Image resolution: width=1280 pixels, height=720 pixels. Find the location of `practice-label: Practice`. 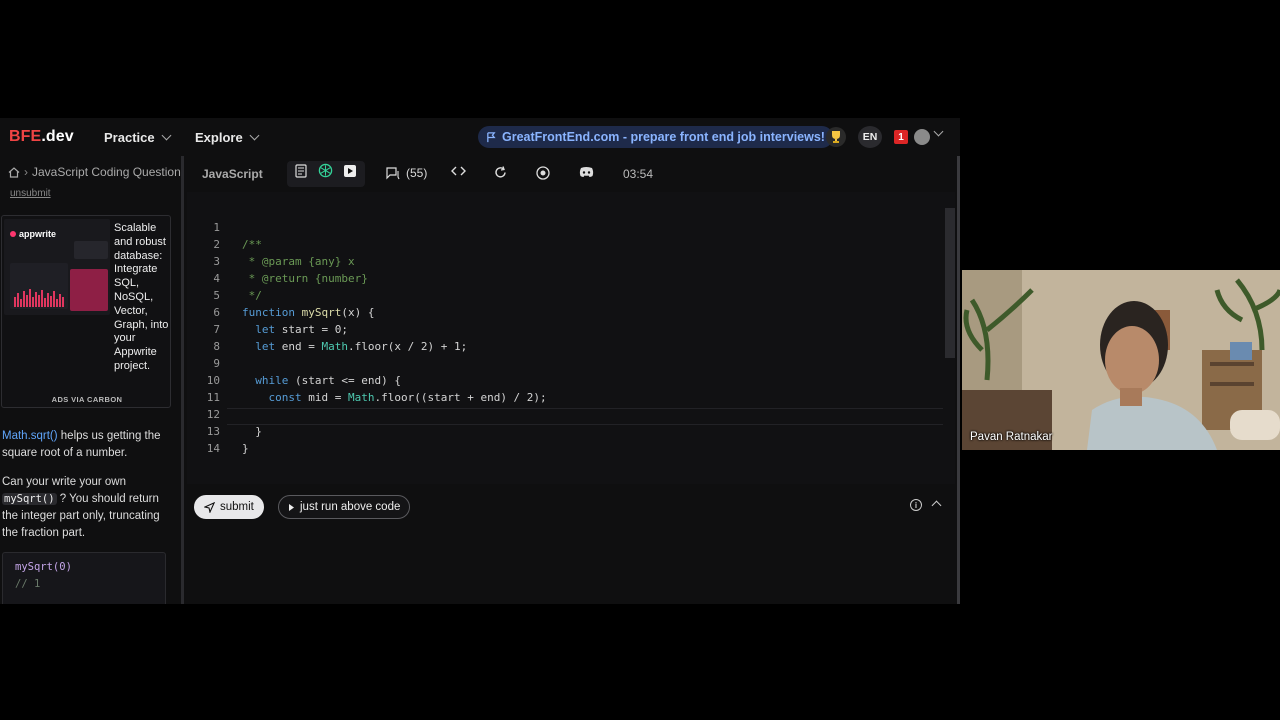

practice-label: Practice is located at coordinates (129, 137).